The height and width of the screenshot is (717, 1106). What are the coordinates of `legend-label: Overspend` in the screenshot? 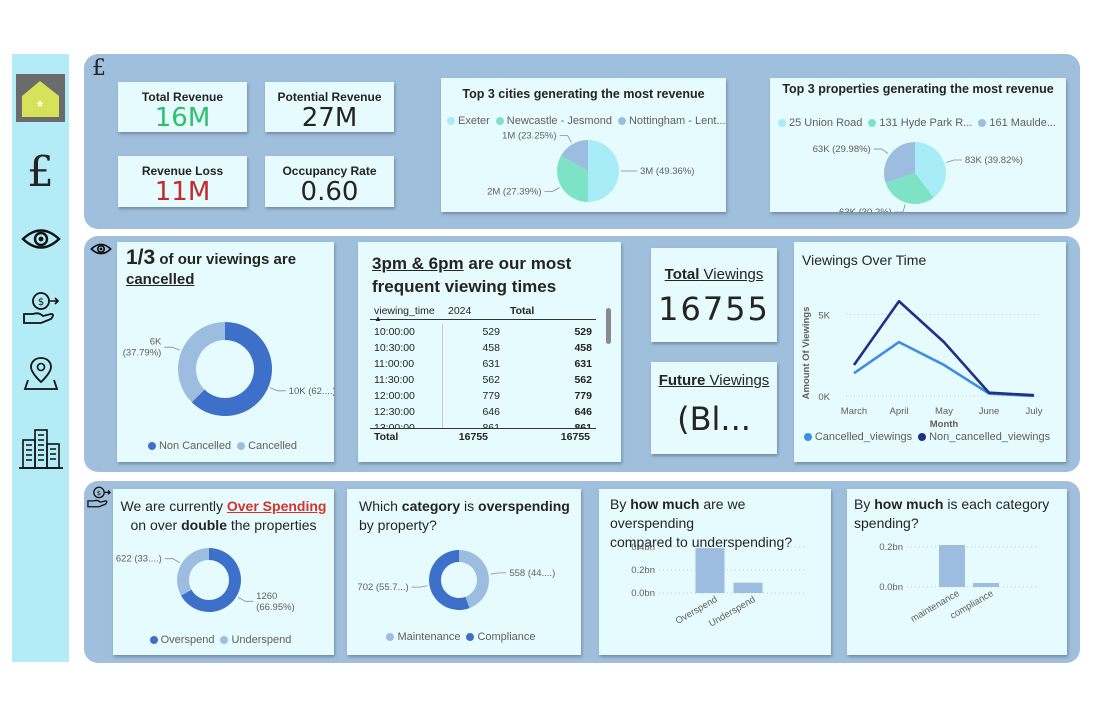 It's located at (187, 640).